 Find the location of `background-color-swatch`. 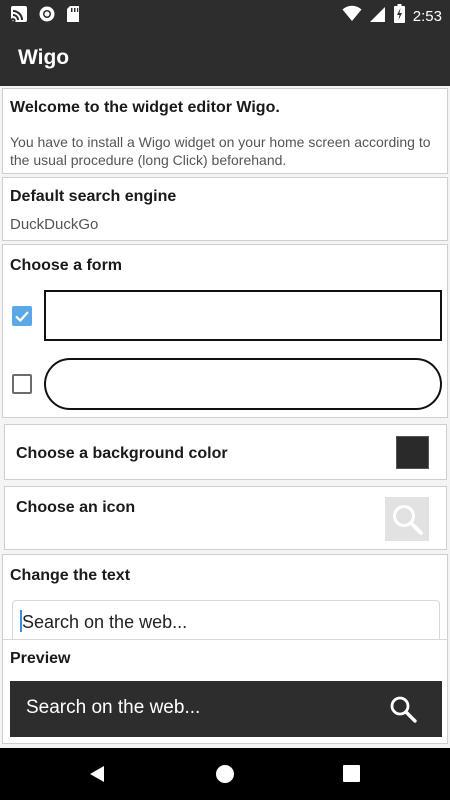

background-color-swatch is located at coordinates (412, 452).